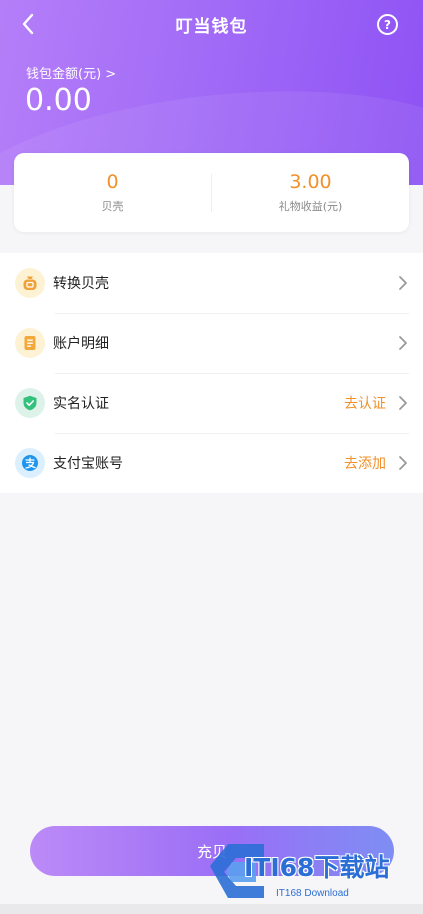  I want to click on balance-label-link: 钱包金额(元) >, so click(71, 72).